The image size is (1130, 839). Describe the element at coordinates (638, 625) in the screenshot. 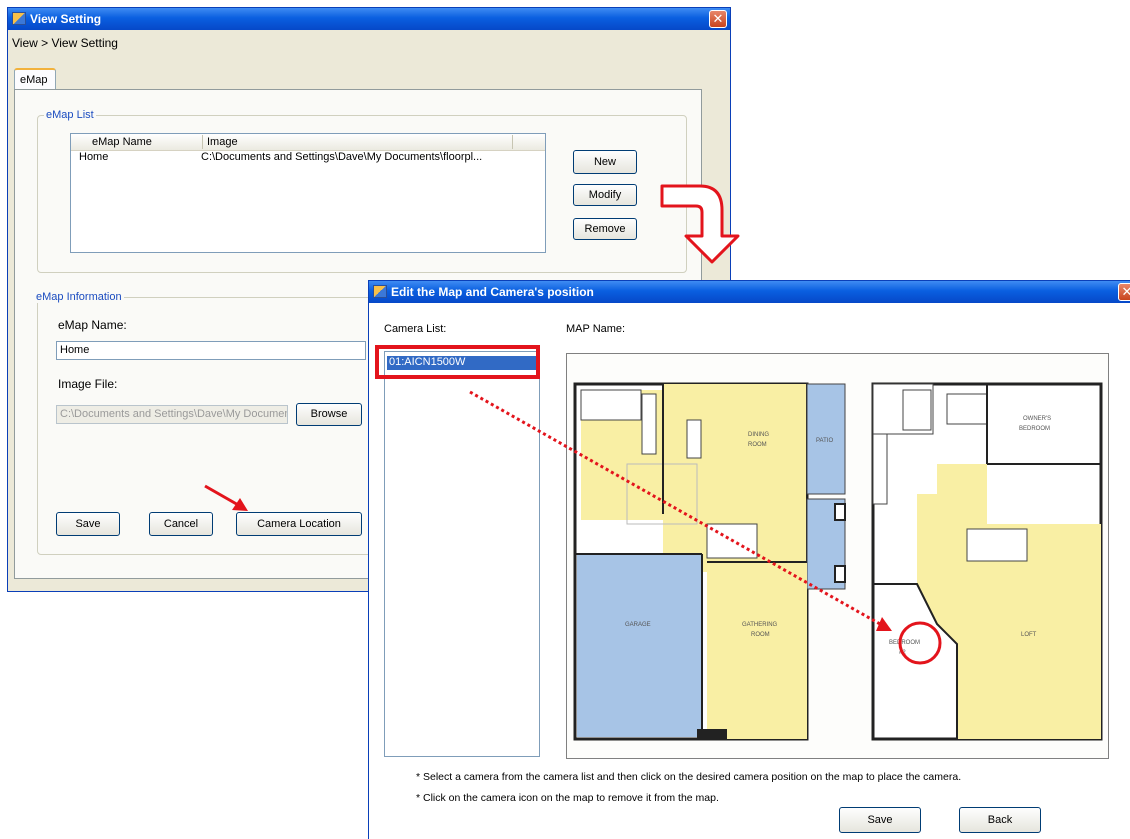

I see `garage-label: GARAGE` at that location.